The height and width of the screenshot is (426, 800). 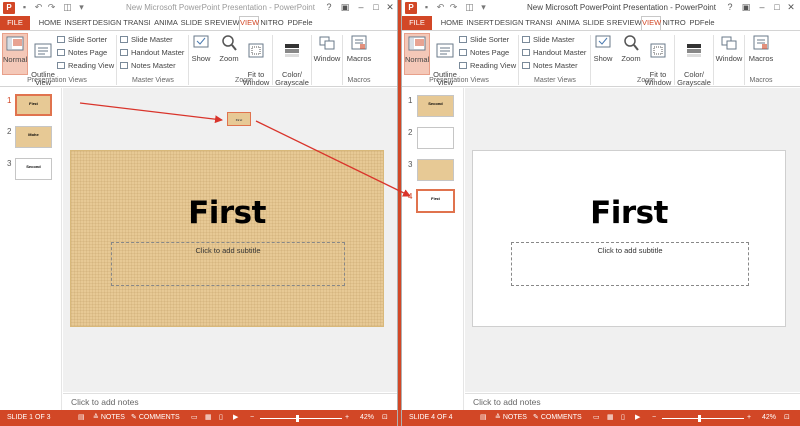 I want to click on tab-insert: INSERT, so click(x=78, y=23).